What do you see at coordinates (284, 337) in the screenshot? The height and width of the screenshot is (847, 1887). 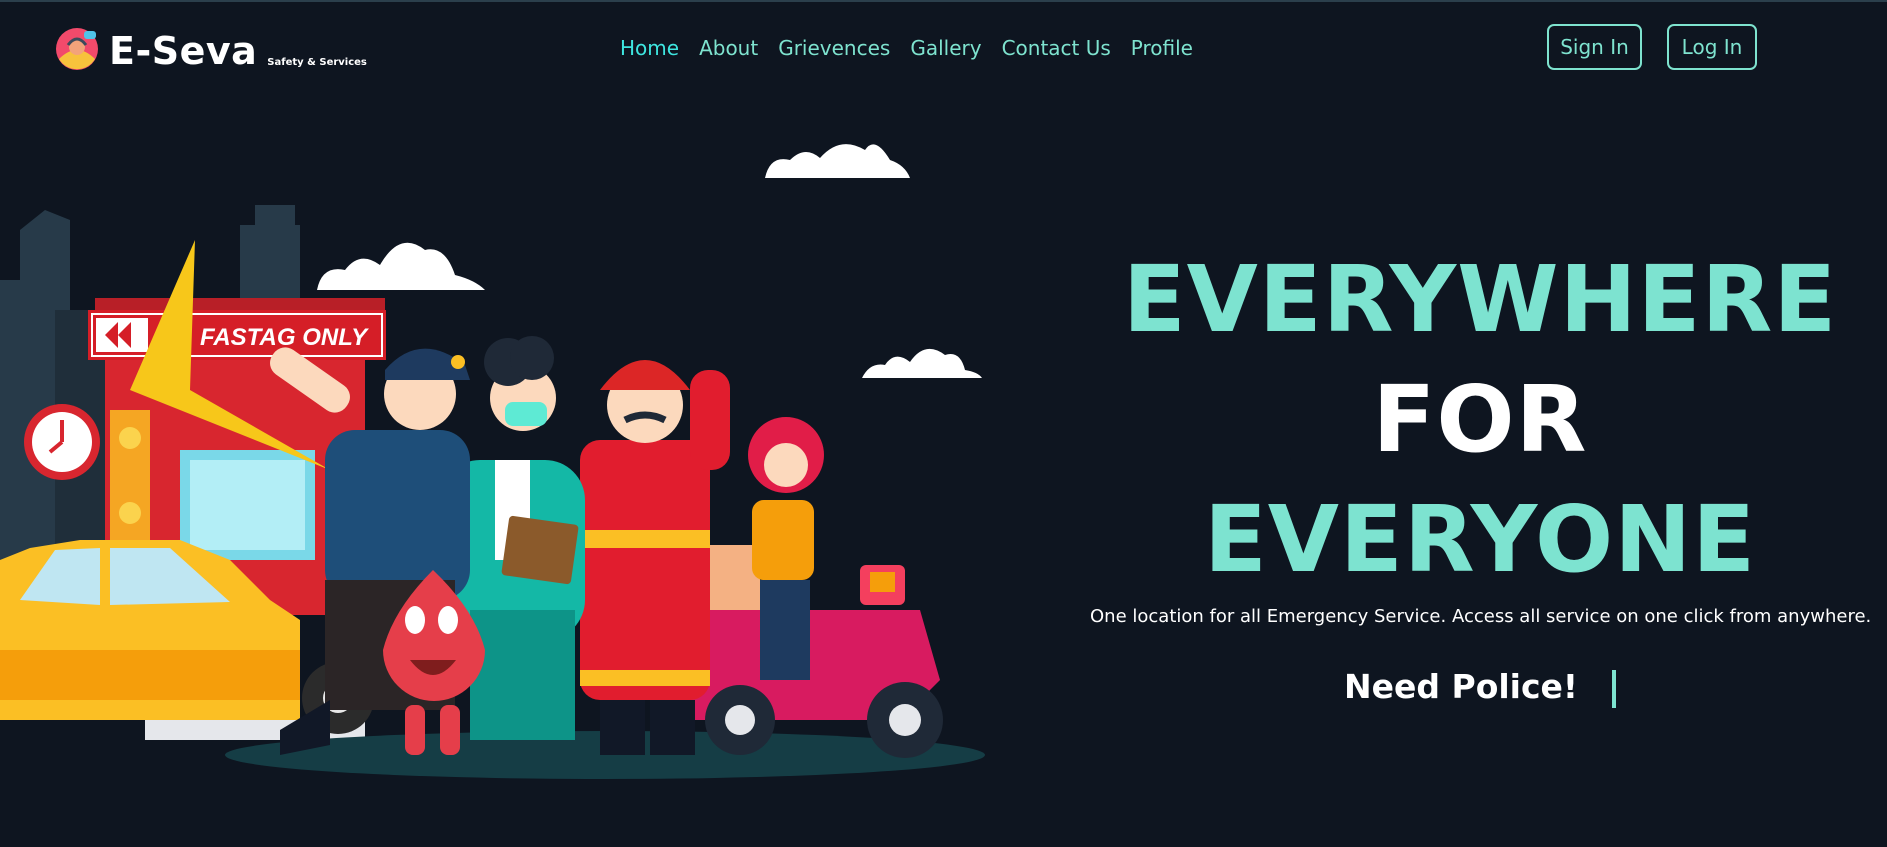 I see `fastag-sign-text: FASTAG ONLY` at bounding box center [284, 337].